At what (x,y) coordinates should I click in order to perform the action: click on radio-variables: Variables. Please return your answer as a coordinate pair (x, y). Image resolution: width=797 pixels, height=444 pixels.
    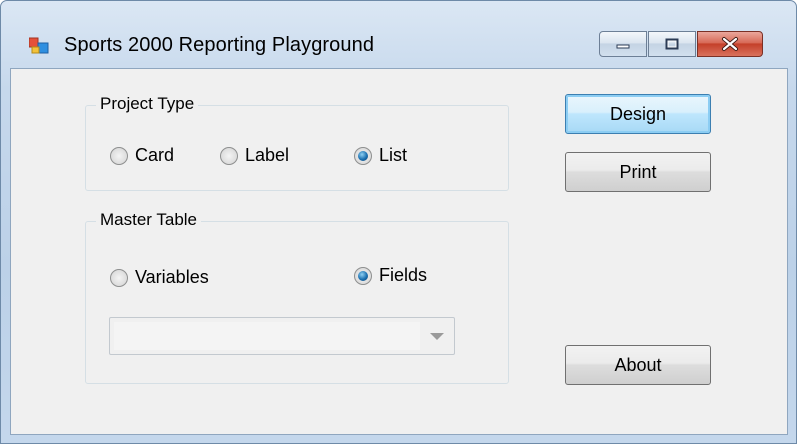
    Looking at the image, I should click on (159, 277).